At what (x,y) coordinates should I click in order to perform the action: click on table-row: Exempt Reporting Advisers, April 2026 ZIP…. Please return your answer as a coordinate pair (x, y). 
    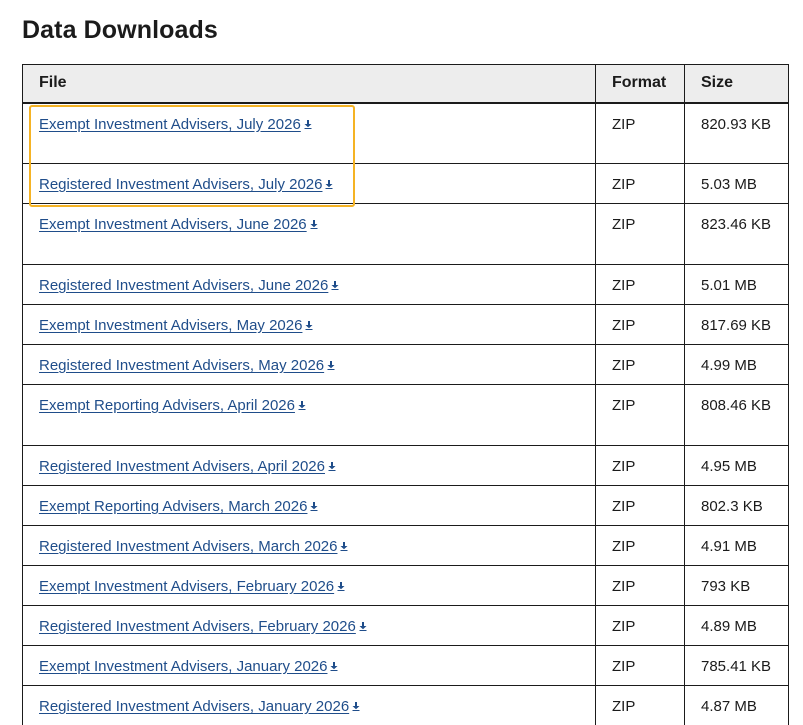
    Looking at the image, I should click on (405, 415).